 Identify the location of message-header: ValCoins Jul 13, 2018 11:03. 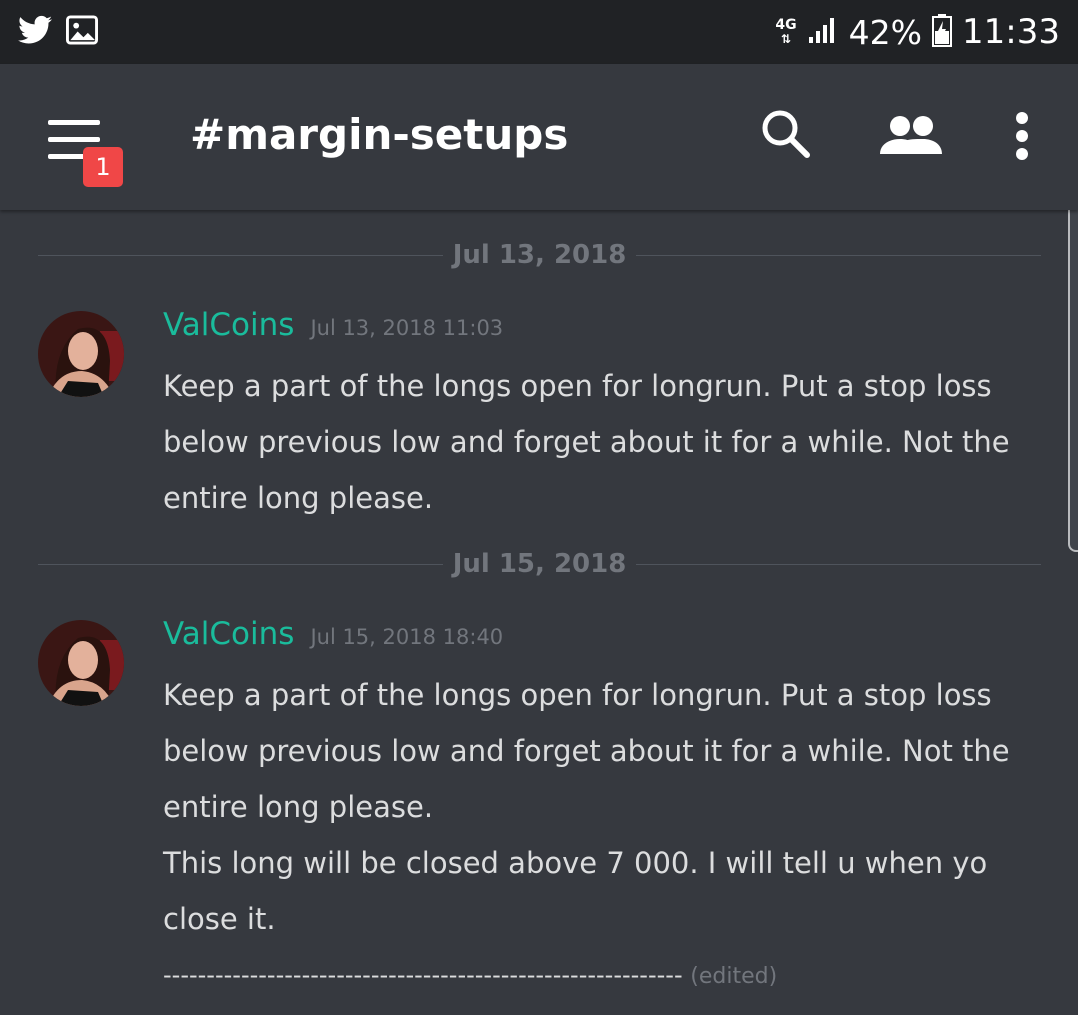
(333, 325).